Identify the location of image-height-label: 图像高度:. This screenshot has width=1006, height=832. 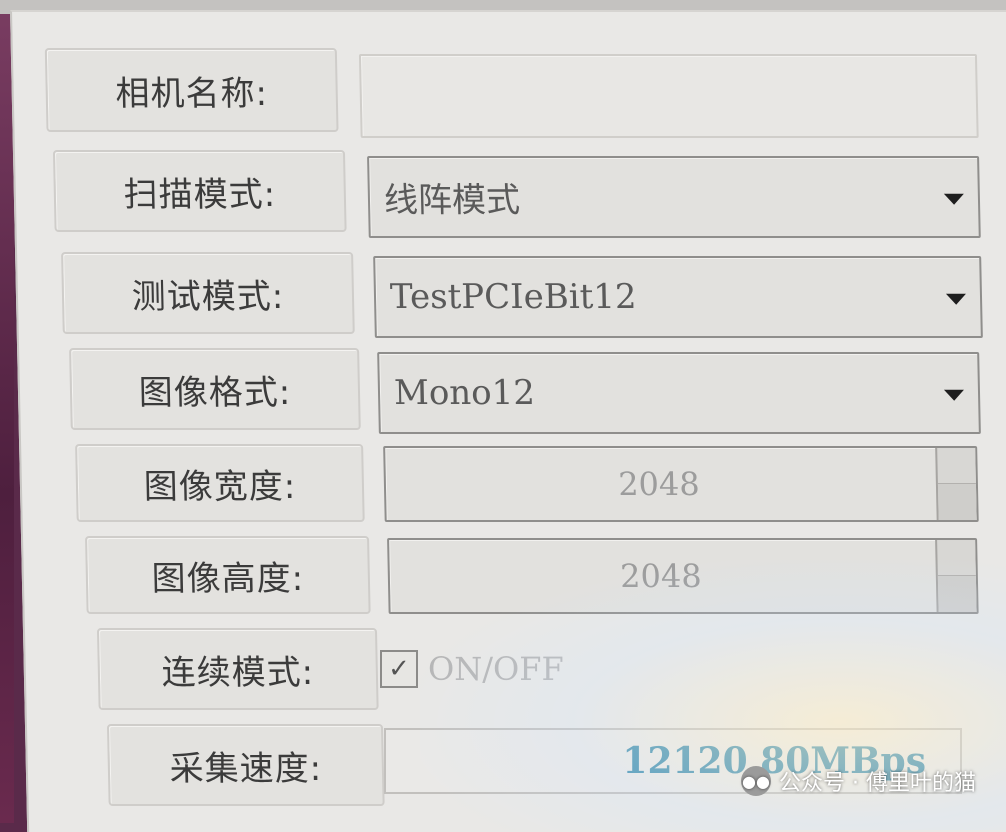
(228, 575).